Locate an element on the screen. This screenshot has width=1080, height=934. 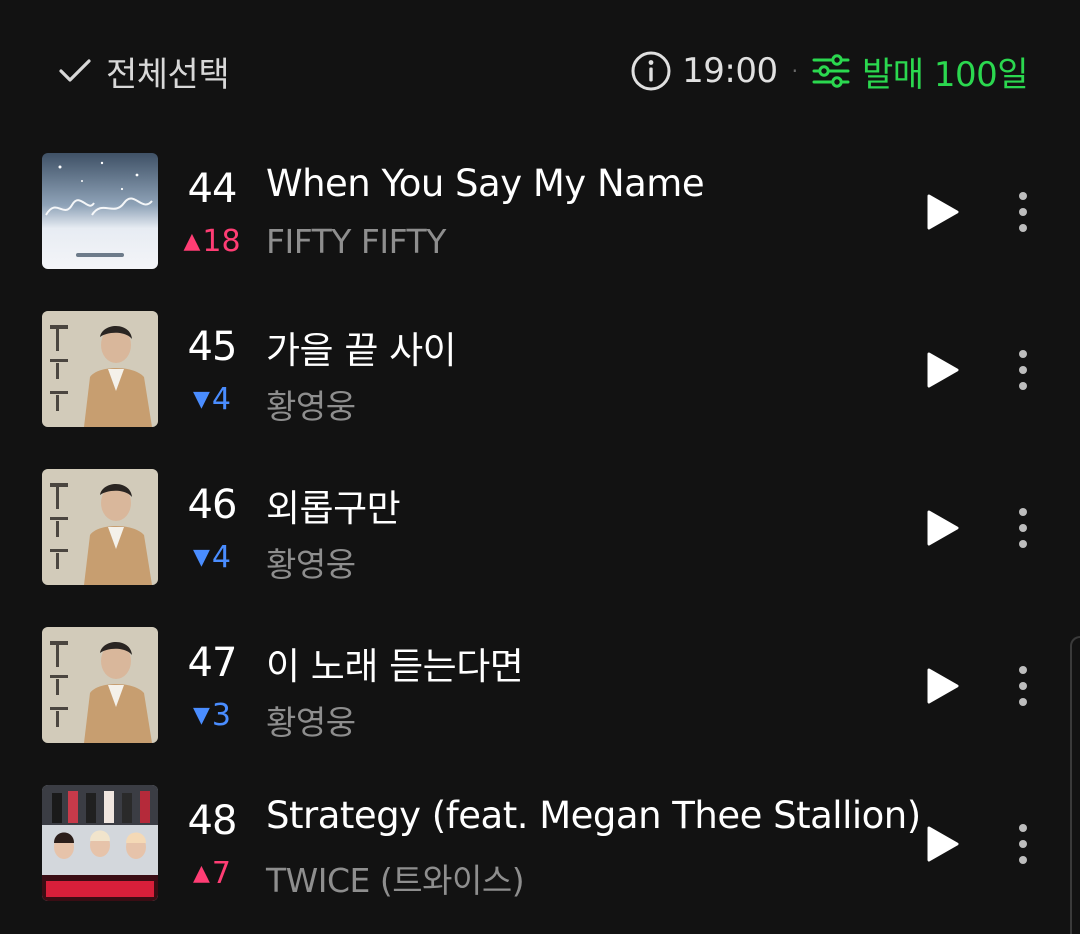
rank-change: ▼ 3 is located at coordinates (212, 715).